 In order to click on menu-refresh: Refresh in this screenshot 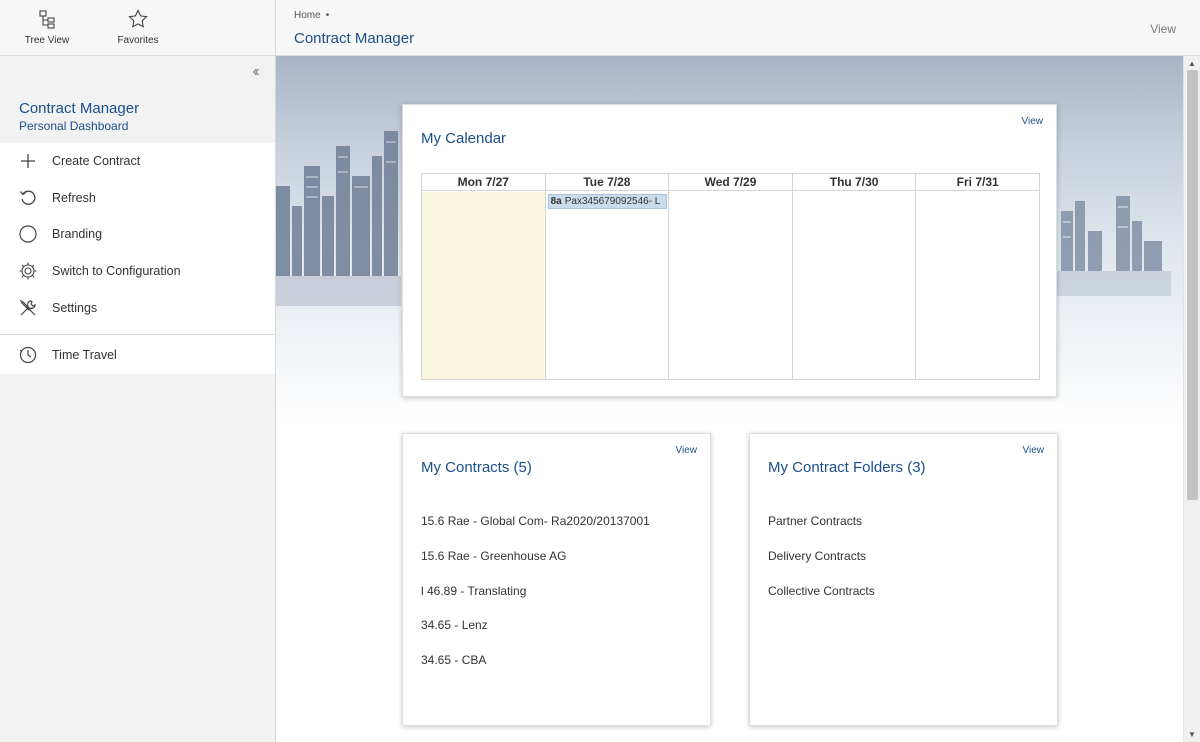, I will do `click(137, 198)`.